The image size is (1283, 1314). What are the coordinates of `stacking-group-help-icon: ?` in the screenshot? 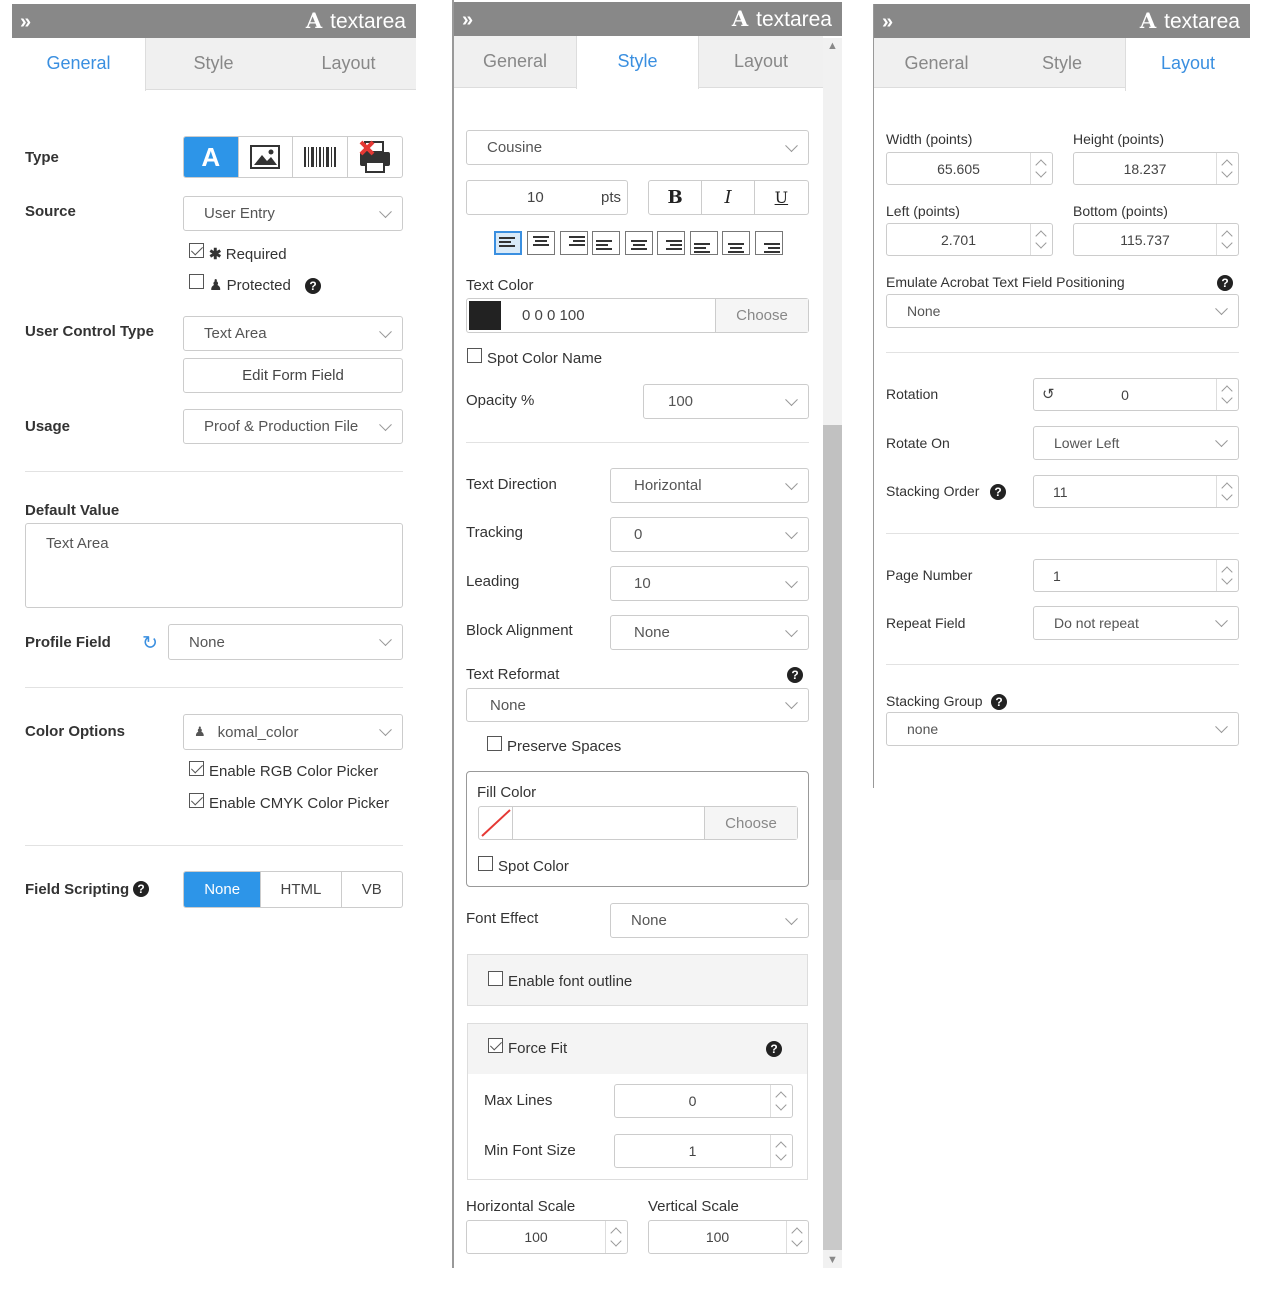 It's located at (999, 702).